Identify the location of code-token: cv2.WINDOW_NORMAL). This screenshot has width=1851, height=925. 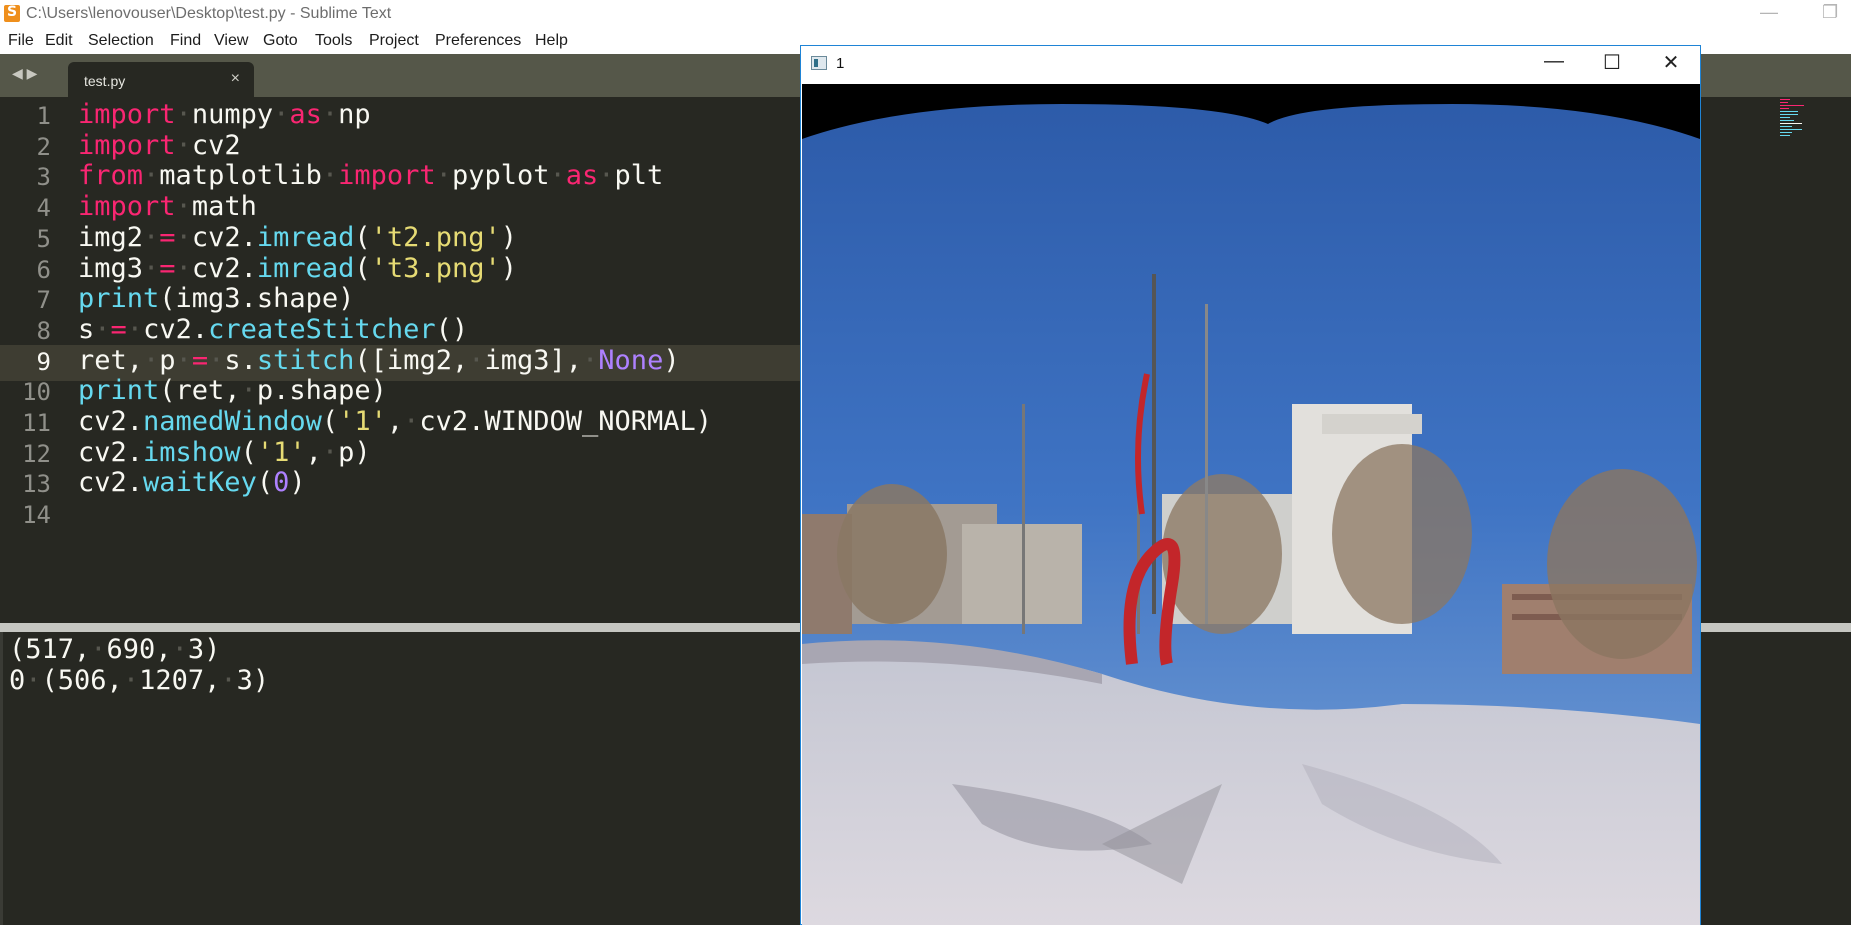
(566, 421).